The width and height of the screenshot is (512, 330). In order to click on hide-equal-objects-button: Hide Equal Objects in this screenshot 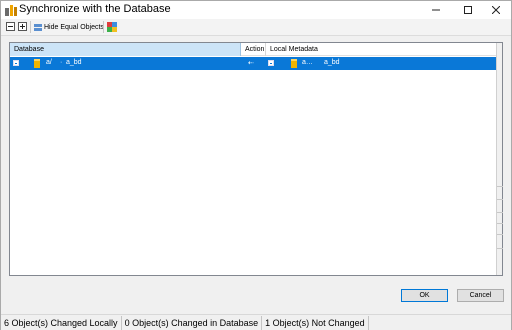, I will do `click(69, 27)`.